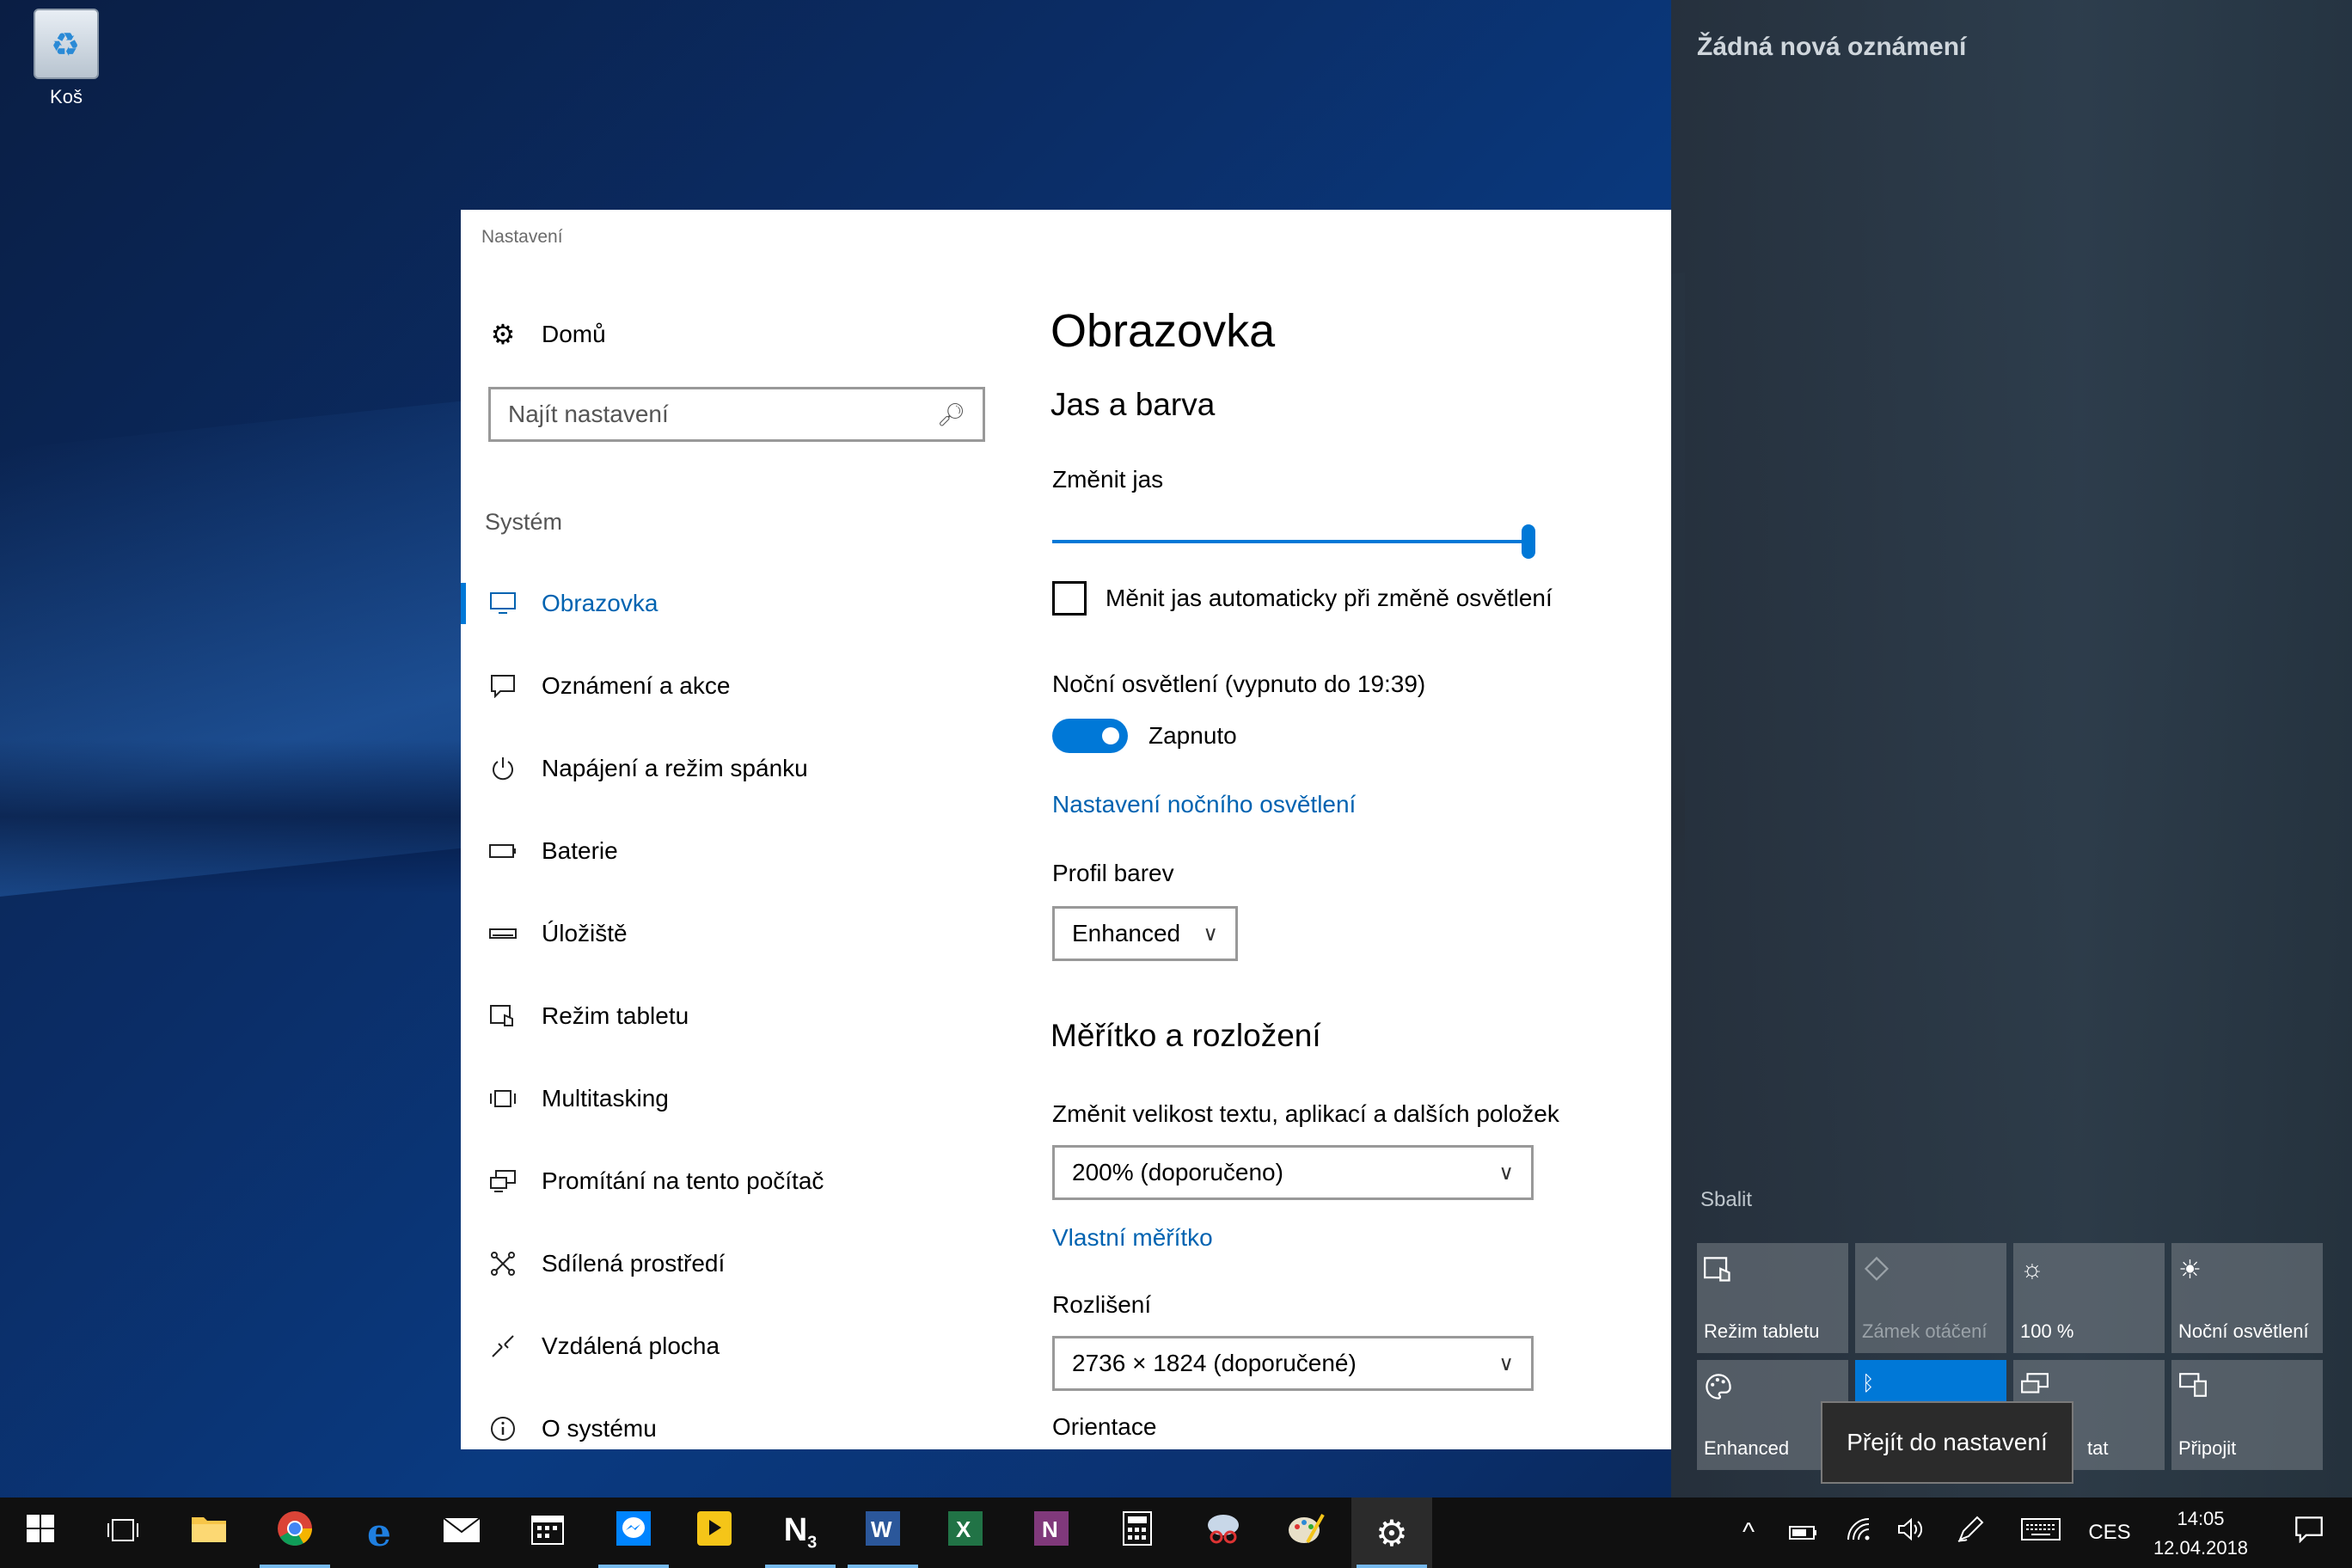  I want to click on volume-tray-button, so click(1911, 1533).